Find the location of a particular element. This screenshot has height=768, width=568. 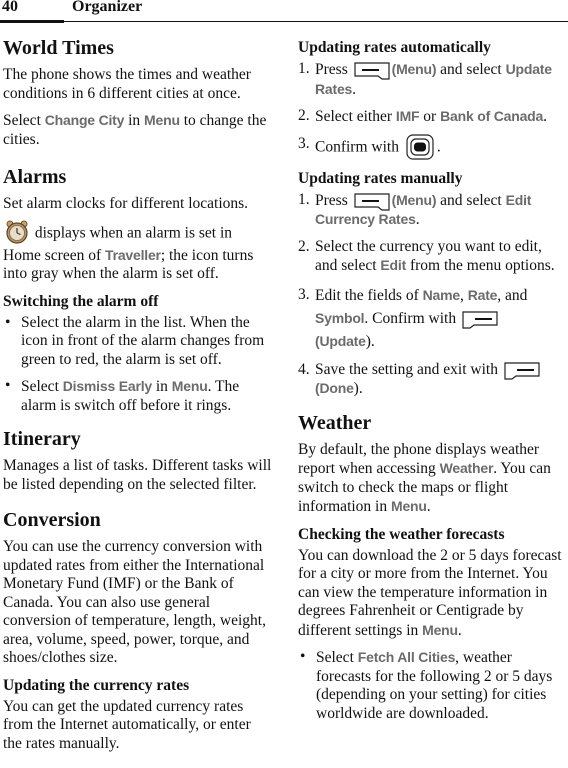

text: or is located at coordinates (430, 116).